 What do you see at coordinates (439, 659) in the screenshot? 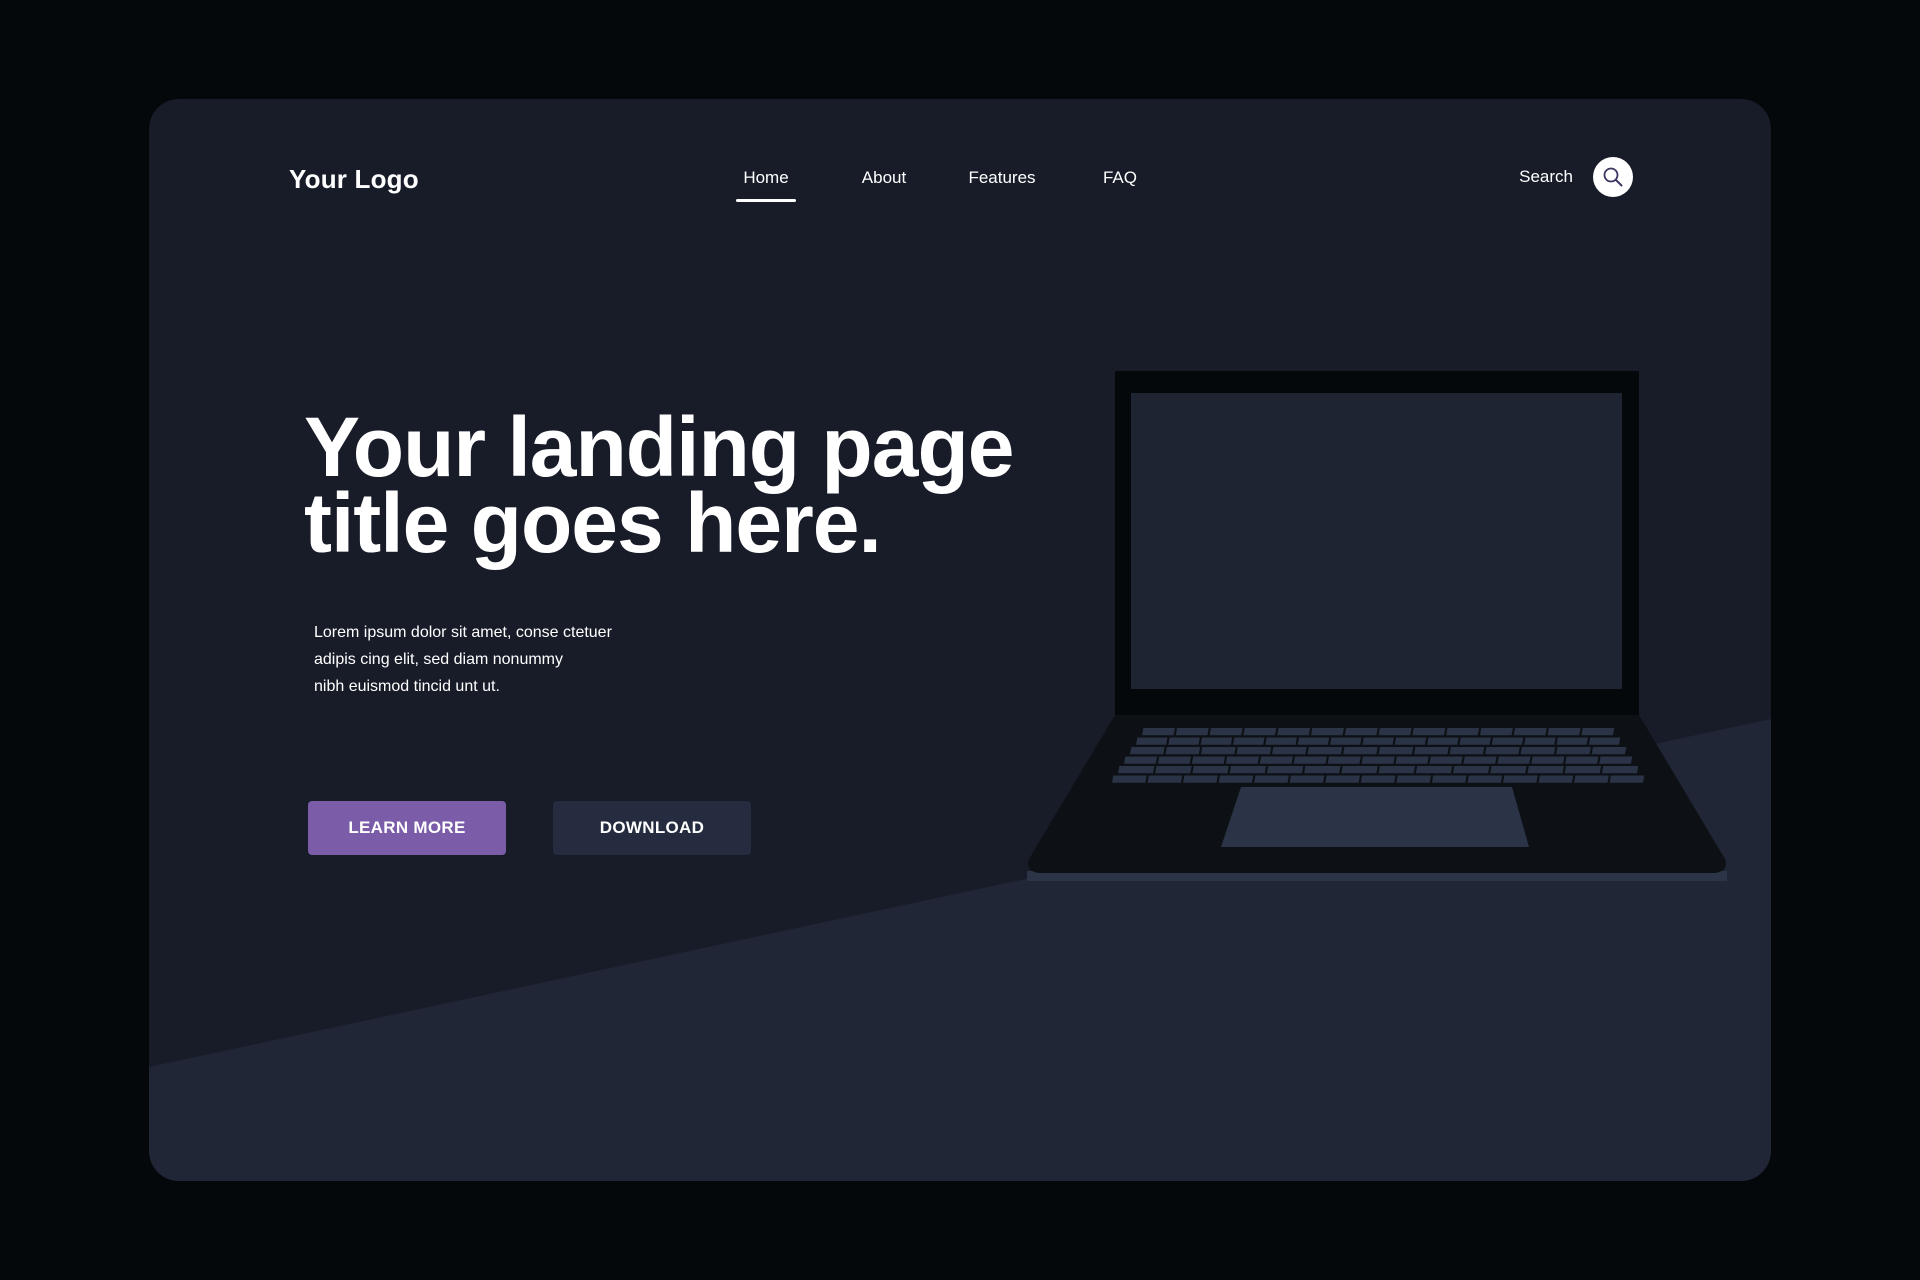
I see `hero-subtitle-line-2: adipis cing elit, sed diam nonummy` at bounding box center [439, 659].